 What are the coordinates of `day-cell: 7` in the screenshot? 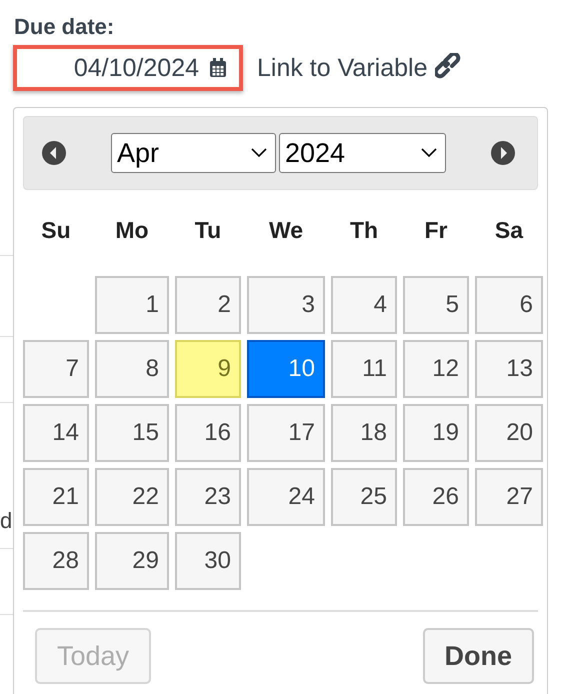 It's located at (56, 369).